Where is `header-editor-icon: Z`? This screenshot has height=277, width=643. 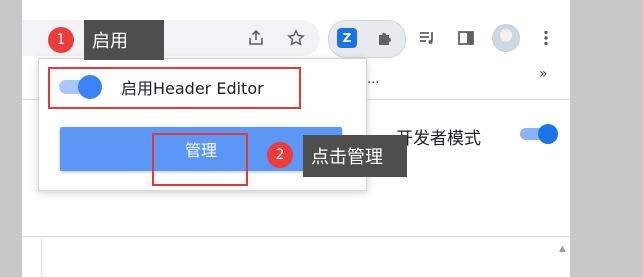
header-editor-icon: Z is located at coordinates (347, 38).